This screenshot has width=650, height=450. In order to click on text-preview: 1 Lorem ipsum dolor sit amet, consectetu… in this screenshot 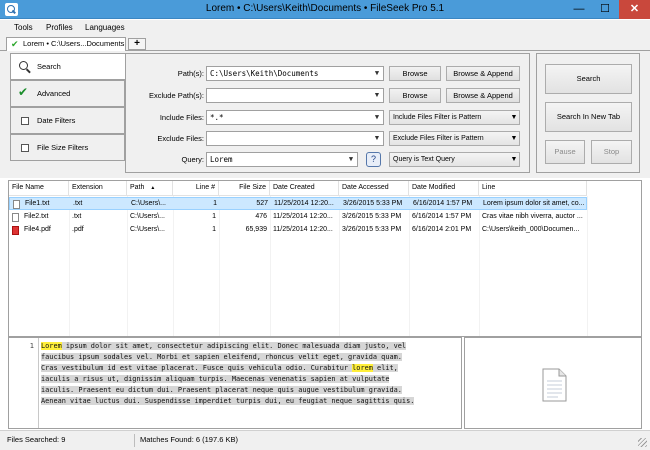, I will do `click(235, 383)`.